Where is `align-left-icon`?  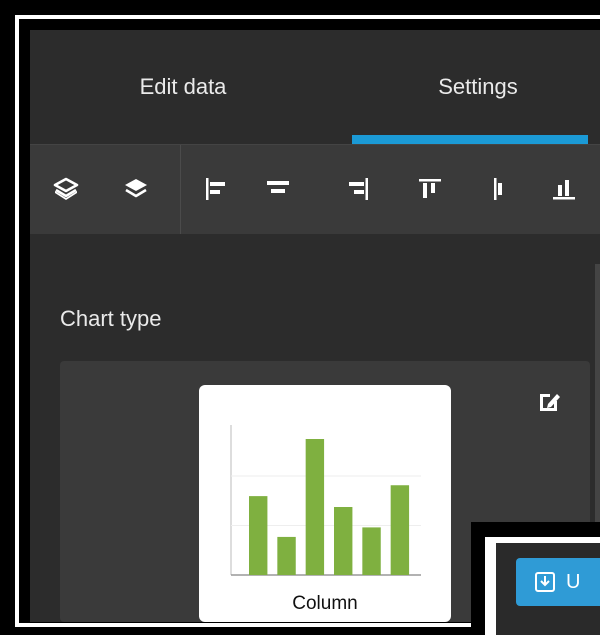 align-left-icon is located at coordinates (216, 189).